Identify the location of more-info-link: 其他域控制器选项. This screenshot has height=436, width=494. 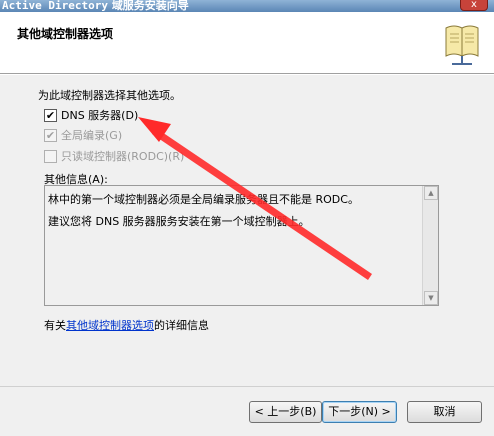
(110, 325).